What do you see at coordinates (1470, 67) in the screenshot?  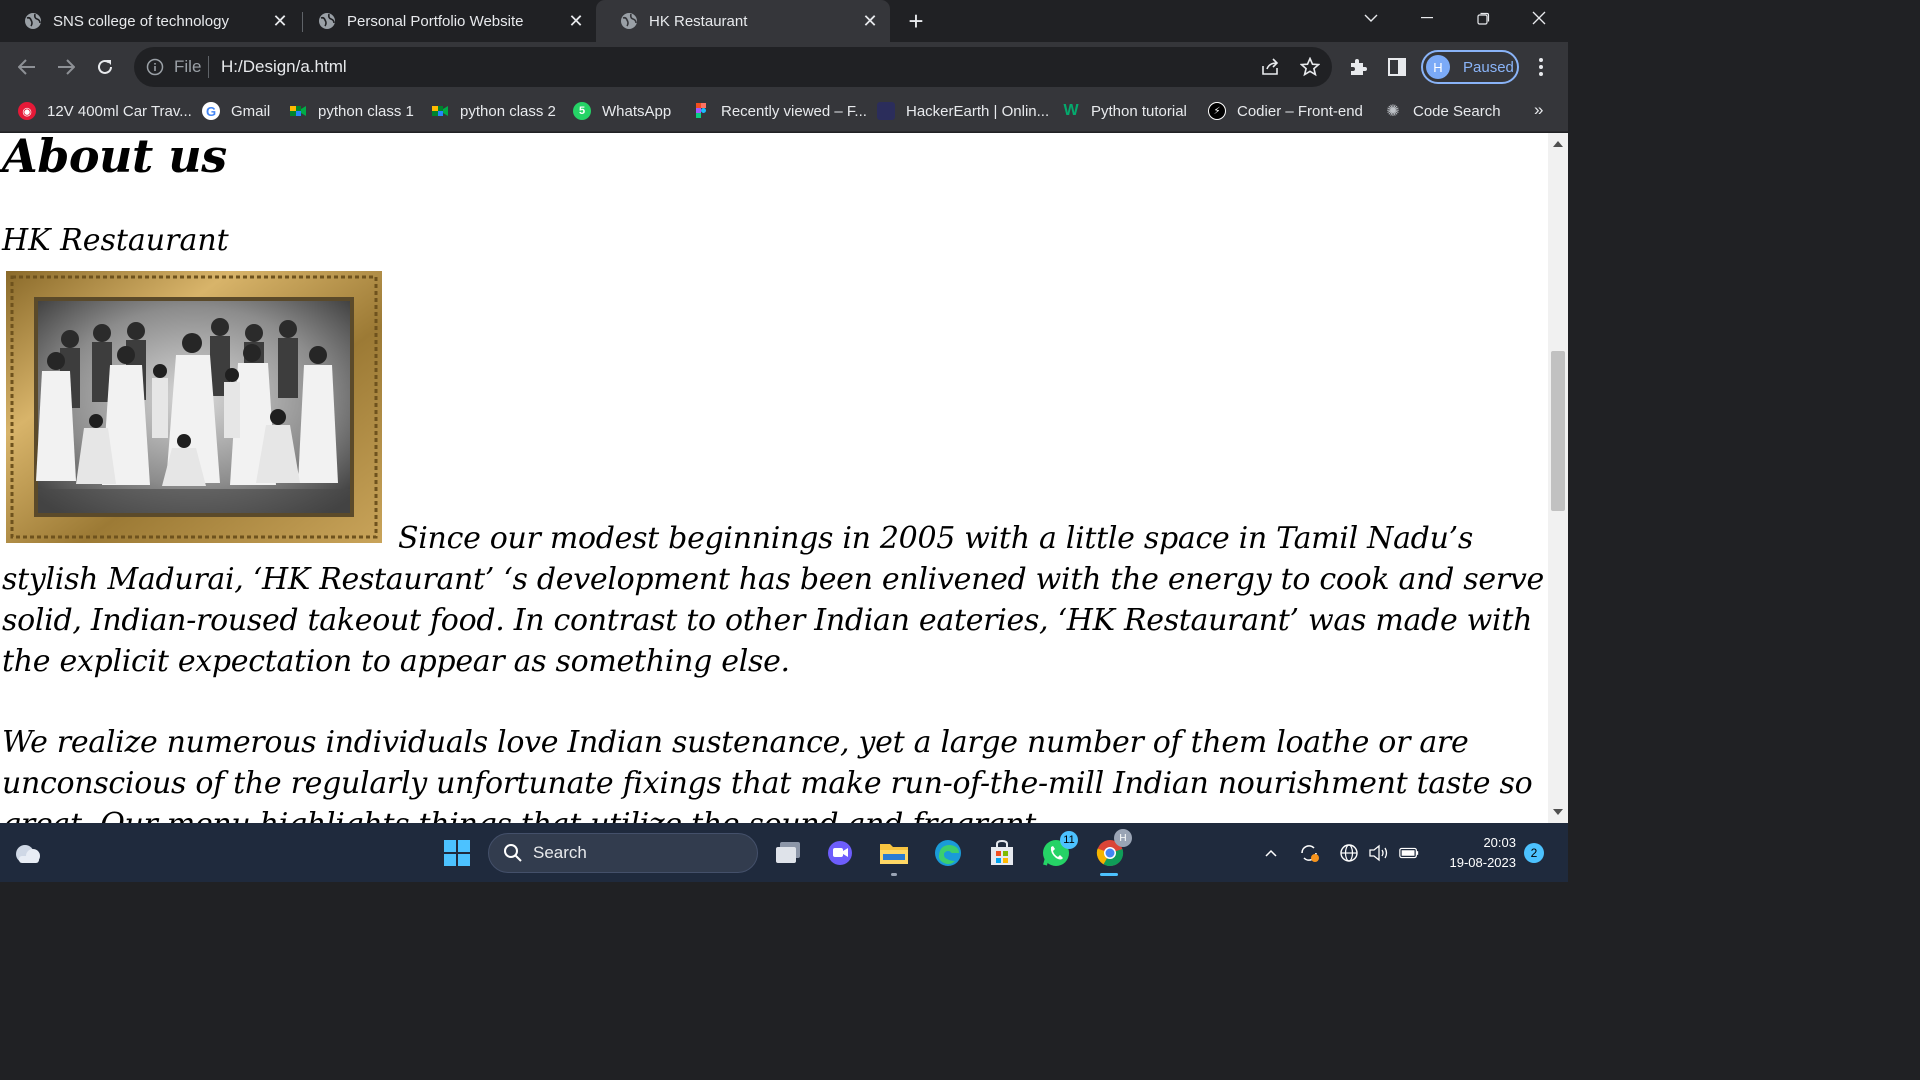 I see `profile-button: H Paused` at bounding box center [1470, 67].